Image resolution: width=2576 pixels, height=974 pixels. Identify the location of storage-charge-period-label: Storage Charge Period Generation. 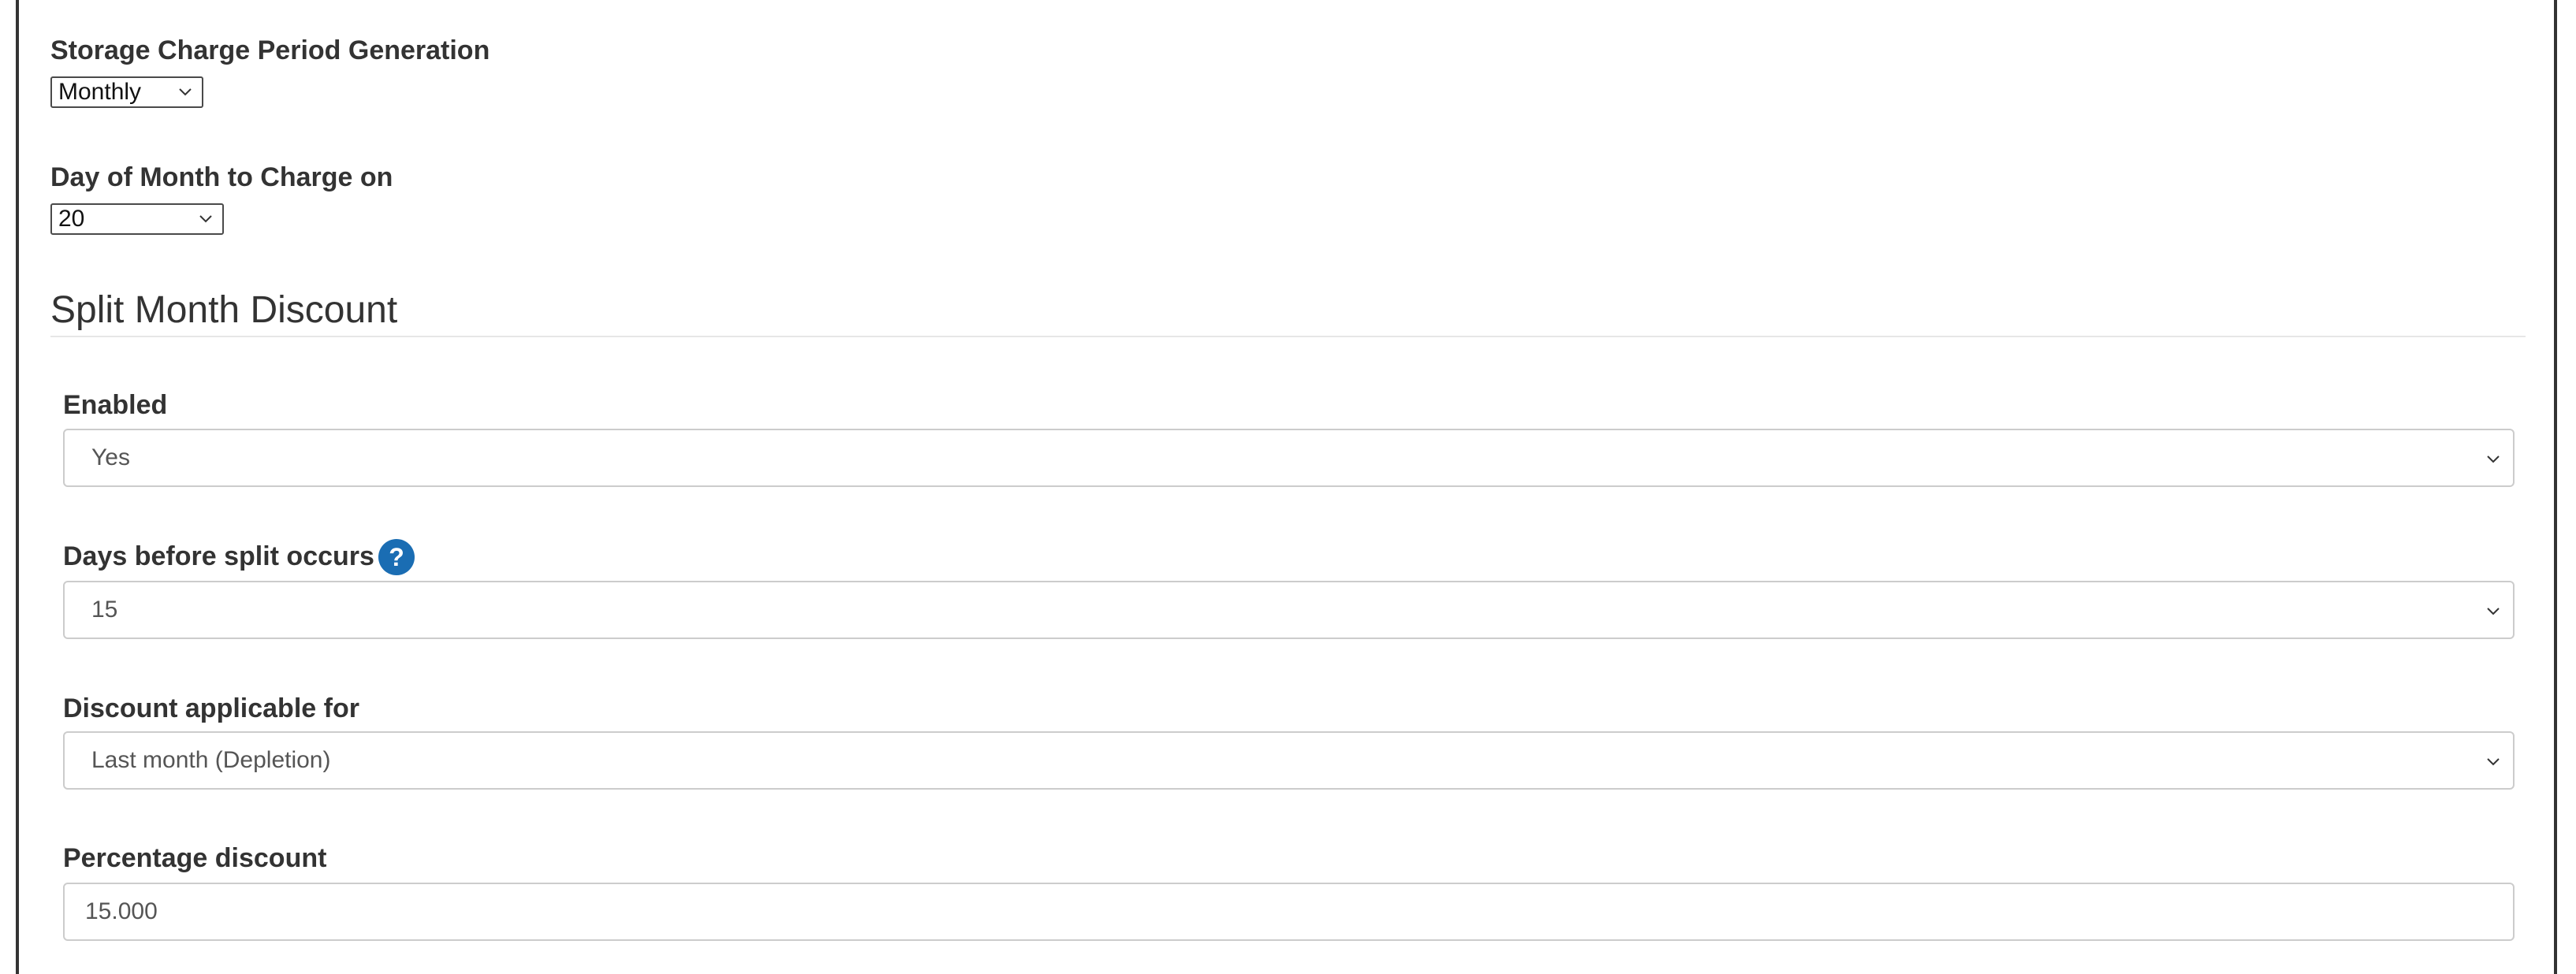
(270, 50).